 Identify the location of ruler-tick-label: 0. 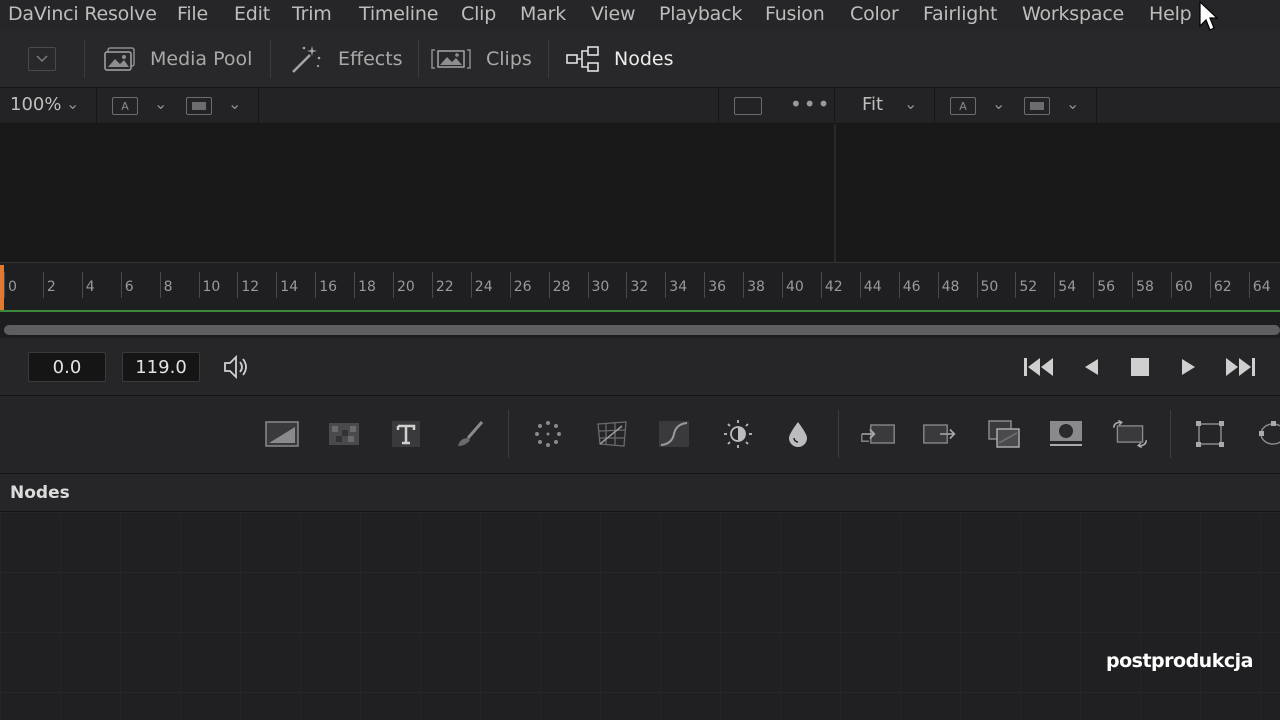
(12, 287).